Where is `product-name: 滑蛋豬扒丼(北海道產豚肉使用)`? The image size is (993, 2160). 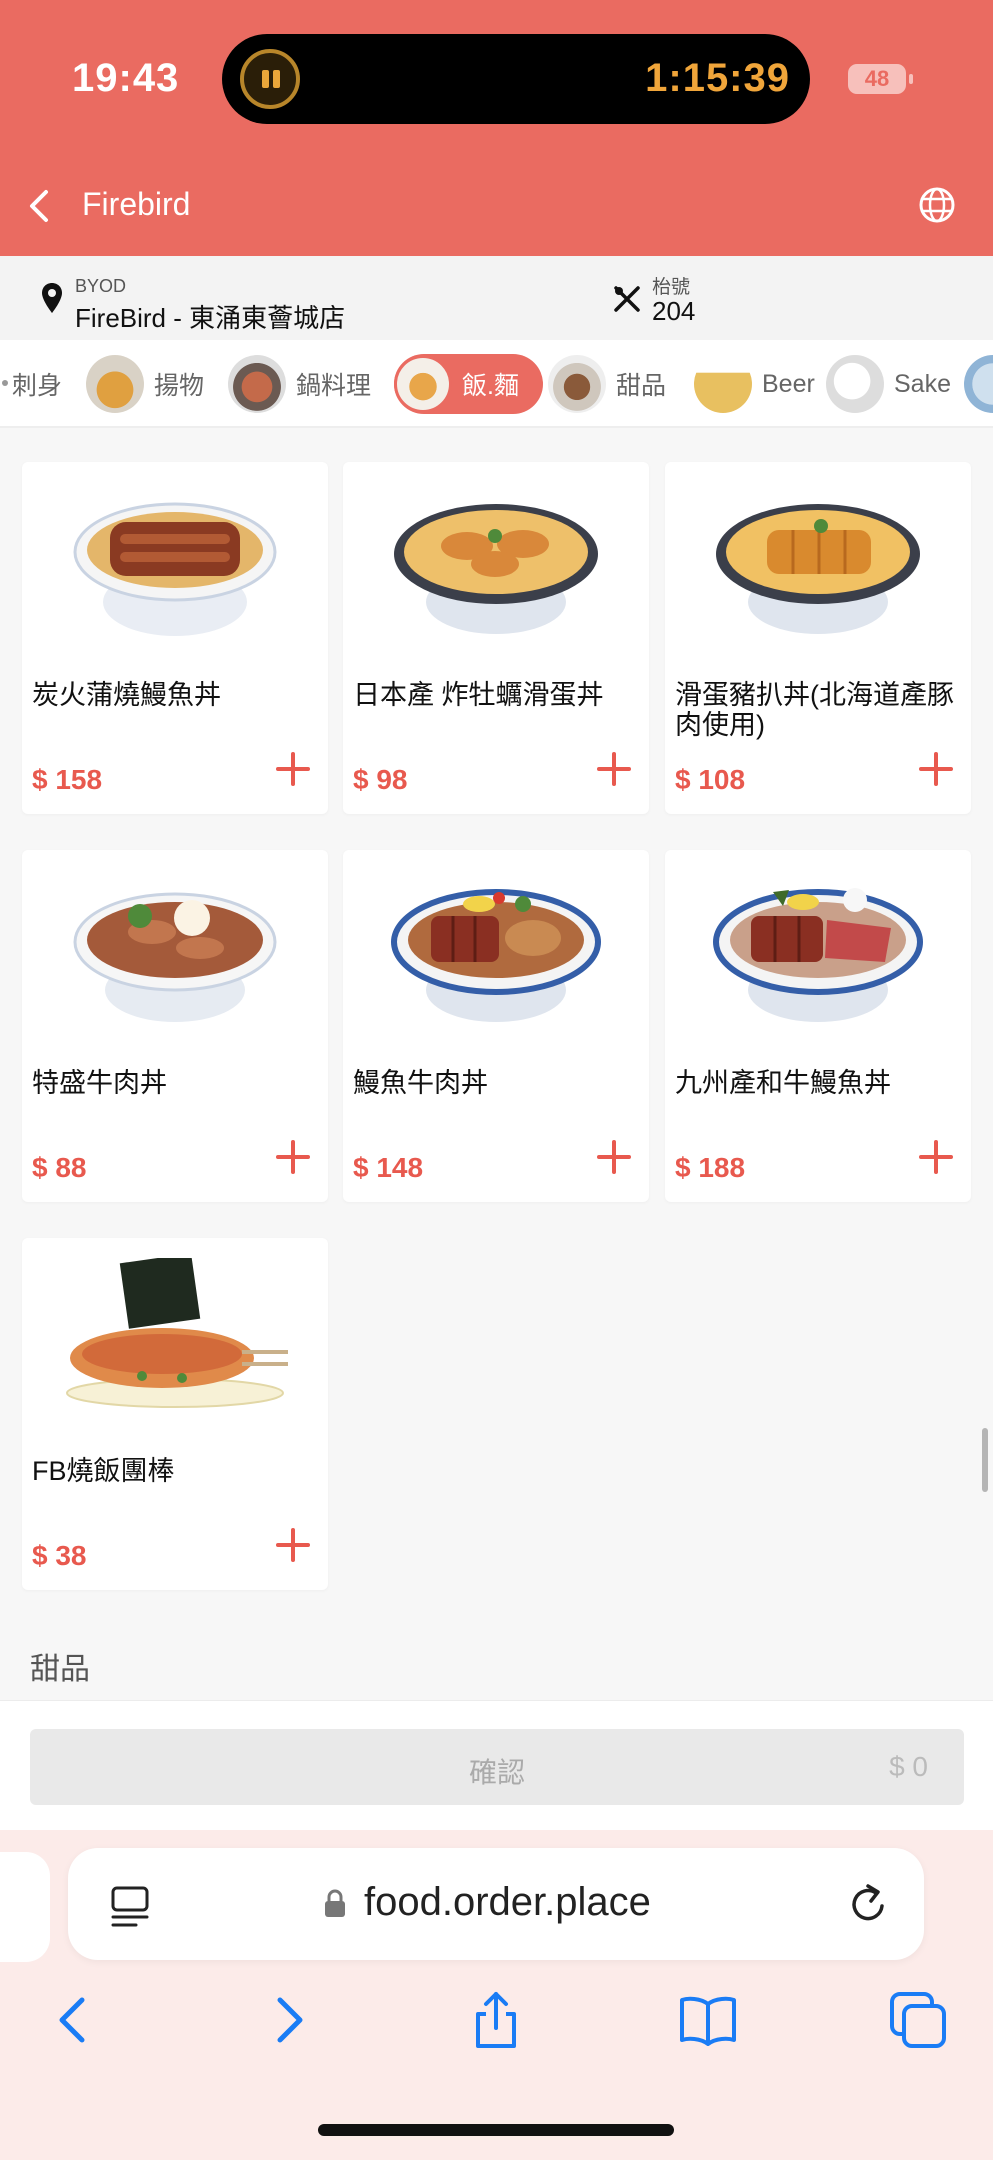 product-name: 滑蛋豬扒丼(北海道產豚肉使用) is located at coordinates (814, 710).